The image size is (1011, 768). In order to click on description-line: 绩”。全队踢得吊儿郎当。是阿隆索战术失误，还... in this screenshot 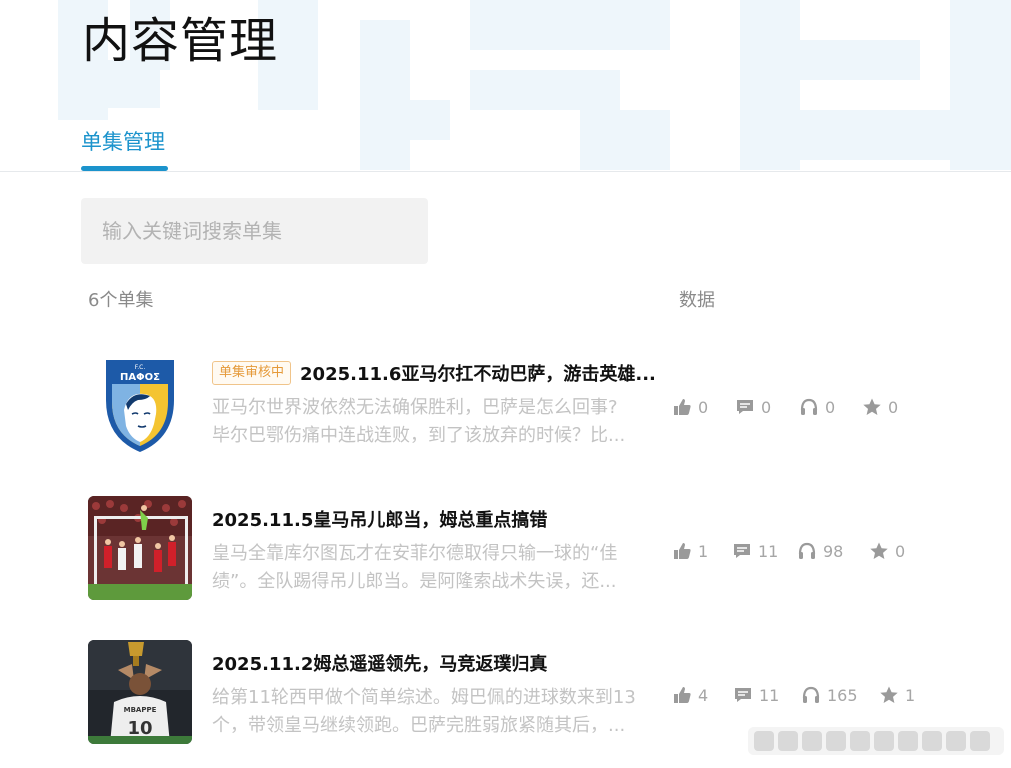, I will do `click(414, 581)`.